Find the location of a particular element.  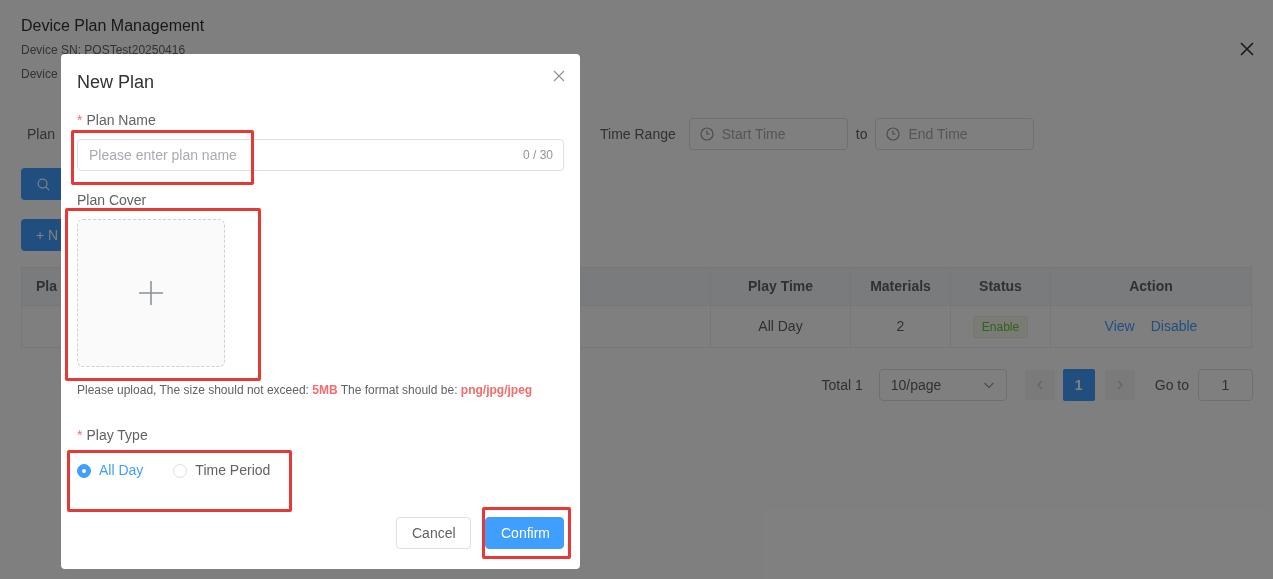

search-button is located at coordinates (41, 184).